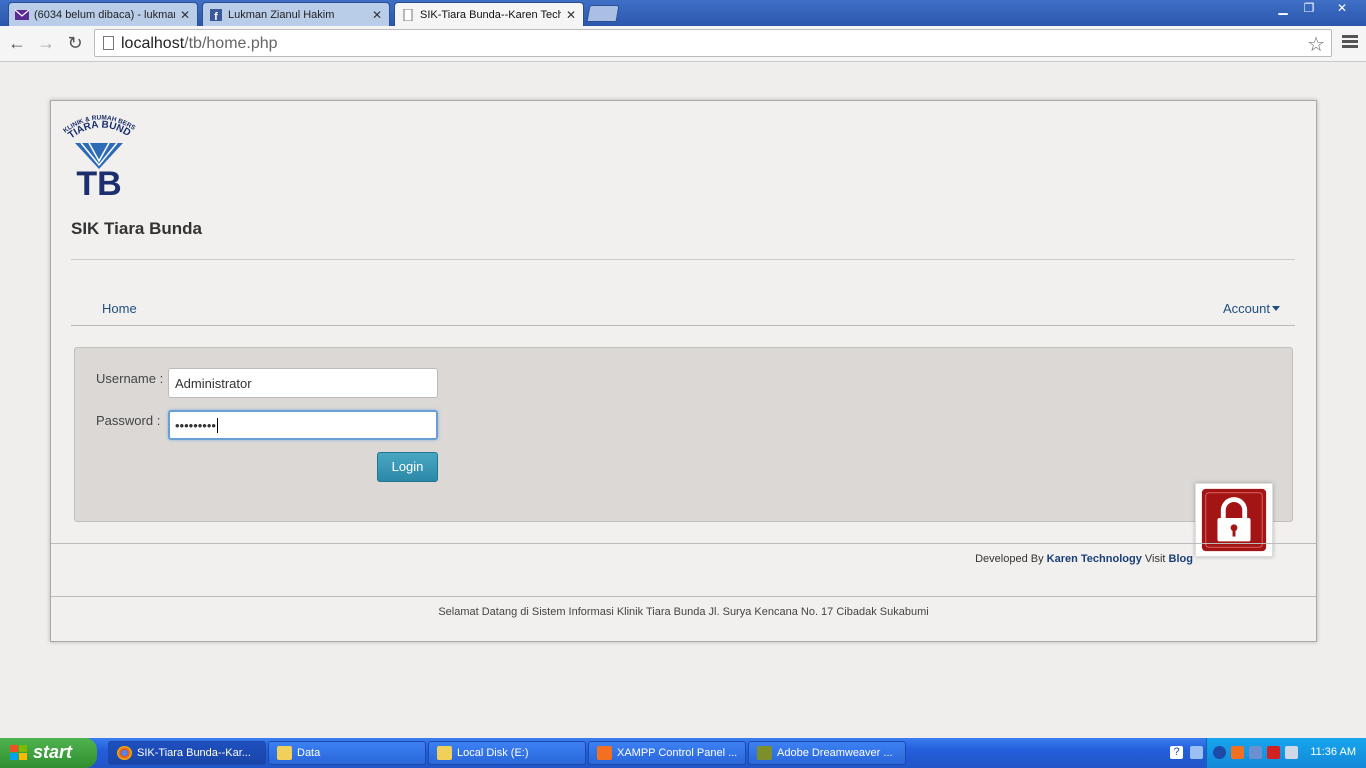 This screenshot has width=1366, height=768. I want to click on tab-title: SIK-Tiara Bunda--Karen Tech, so click(490, 14).